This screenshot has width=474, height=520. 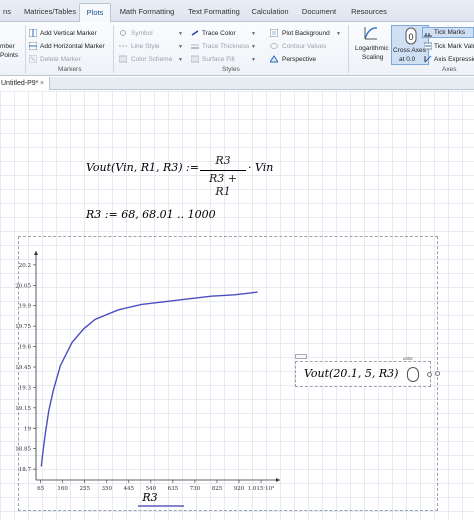 What do you see at coordinates (225, 46) in the screenshot?
I see `trace-thickness-dropdown: Trace Thickness` at bounding box center [225, 46].